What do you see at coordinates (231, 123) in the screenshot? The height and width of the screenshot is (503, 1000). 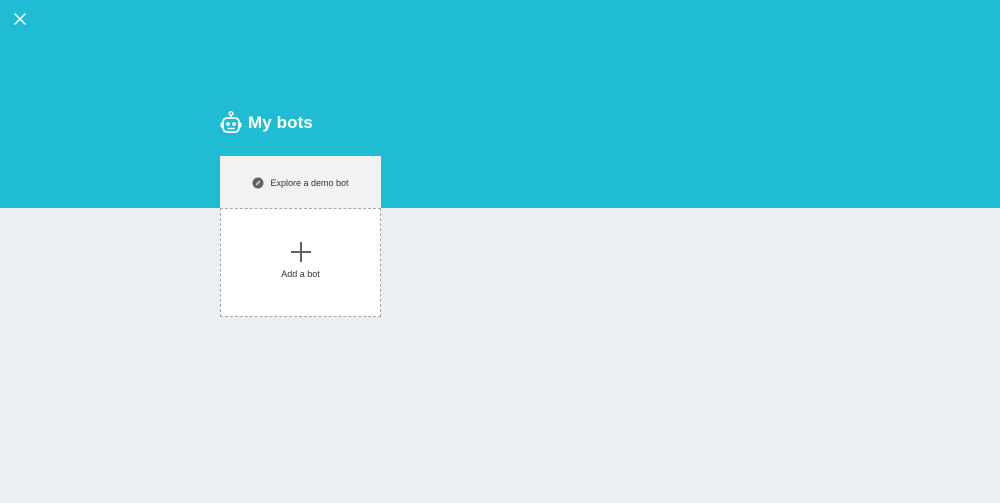 I see `robot-icon` at bounding box center [231, 123].